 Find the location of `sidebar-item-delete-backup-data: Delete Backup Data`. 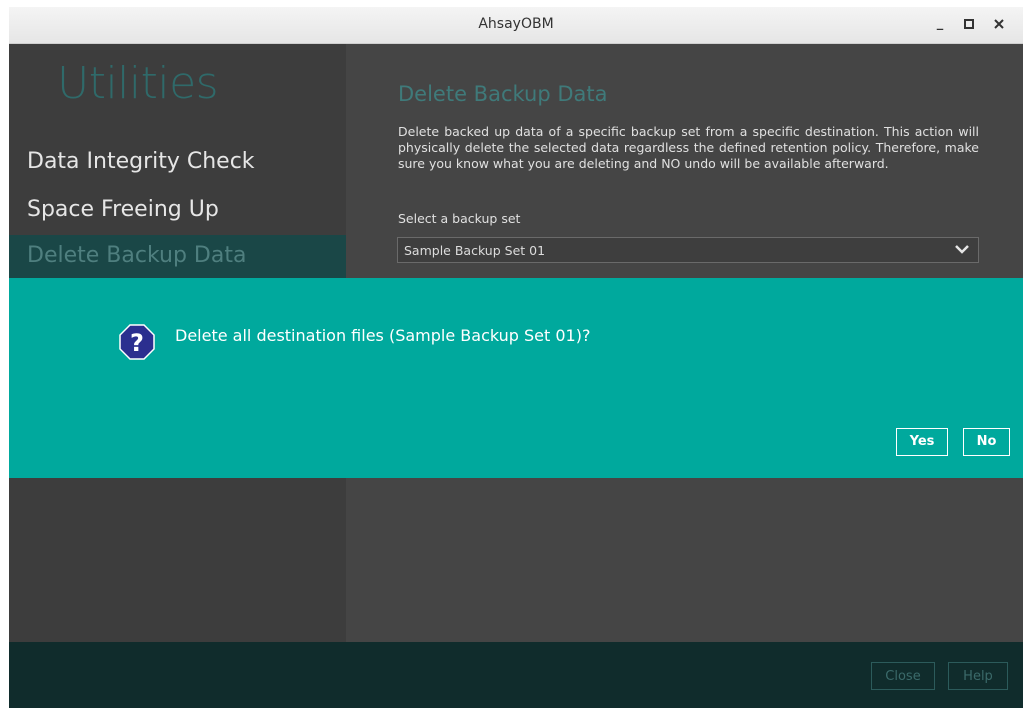

sidebar-item-delete-backup-data: Delete Backup Data is located at coordinates (177, 257).